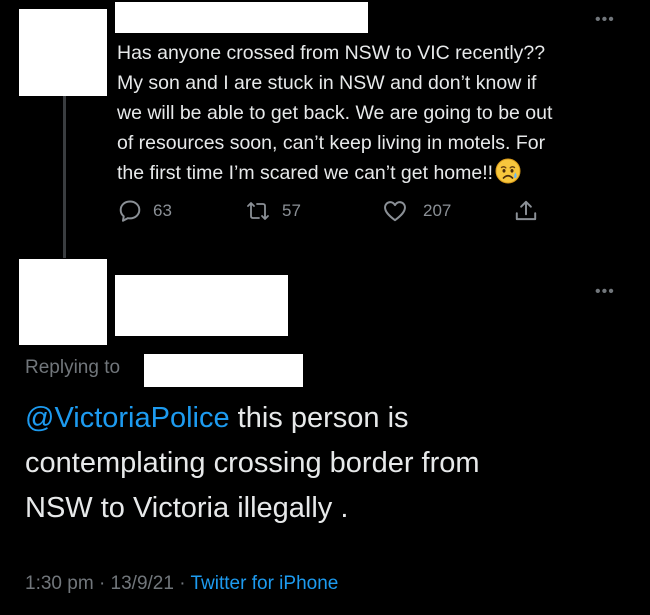  What do you see at coordinates (187, 508) in the screenshot?
I see `tweet-text-line: NSW to Victoria illegally .` at bounding box center [187, 508].